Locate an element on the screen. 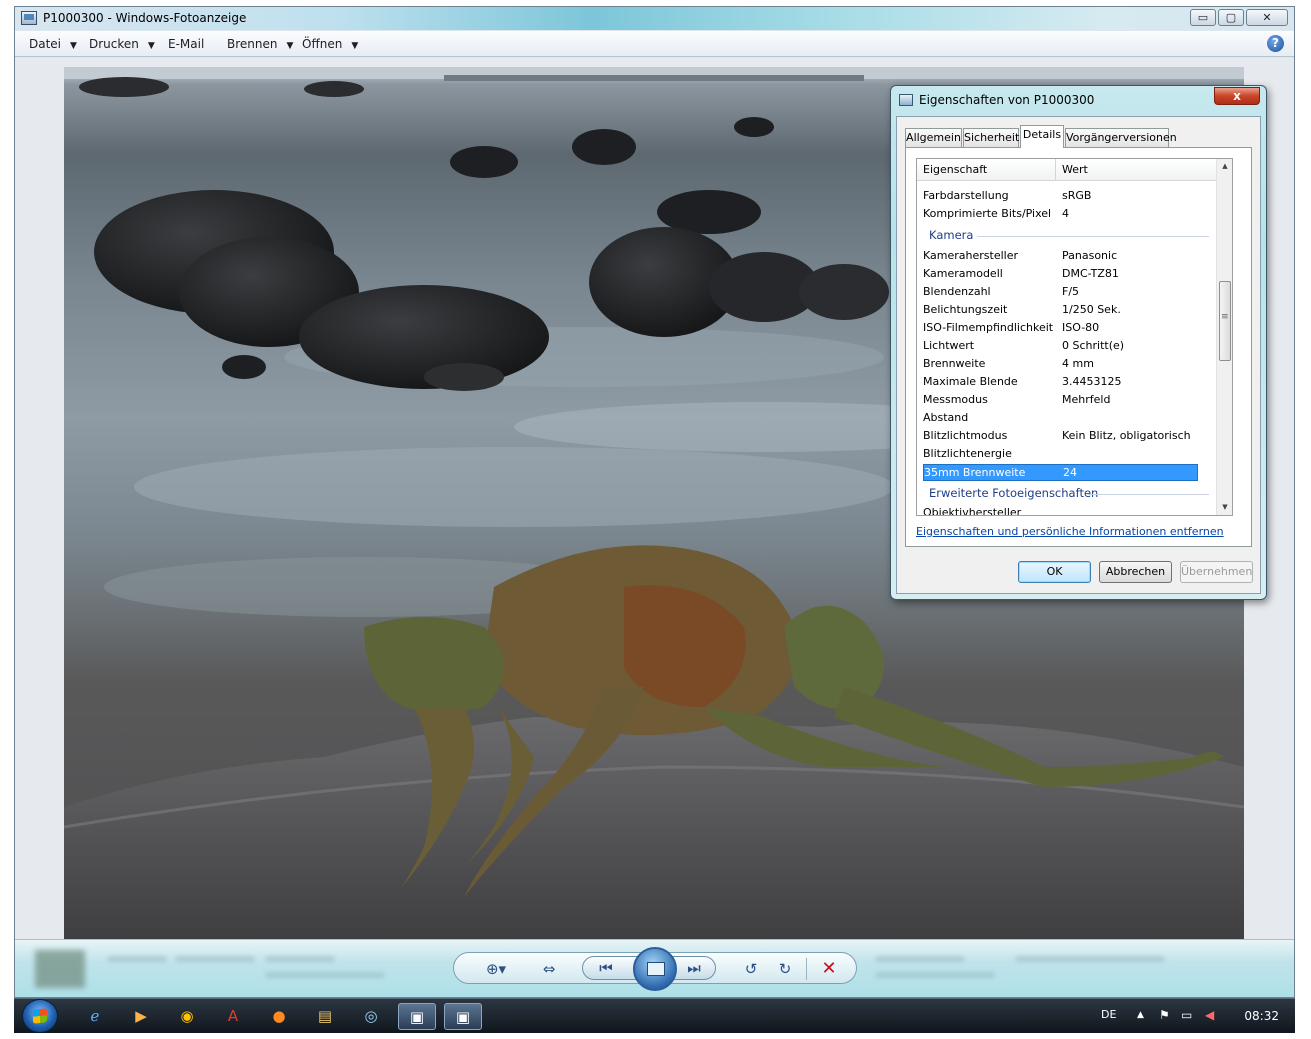 The width and height of the screenshot is (1311, 1039). slideshow-icon is located at coordinates (656, 969).